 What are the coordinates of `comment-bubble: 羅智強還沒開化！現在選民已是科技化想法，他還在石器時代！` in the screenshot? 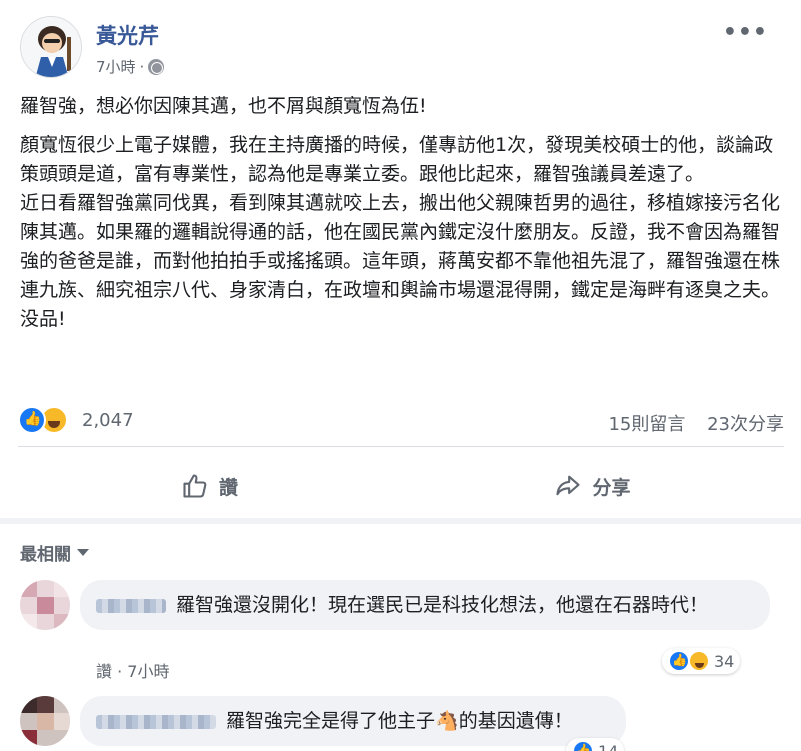 It's located at (425, 605).